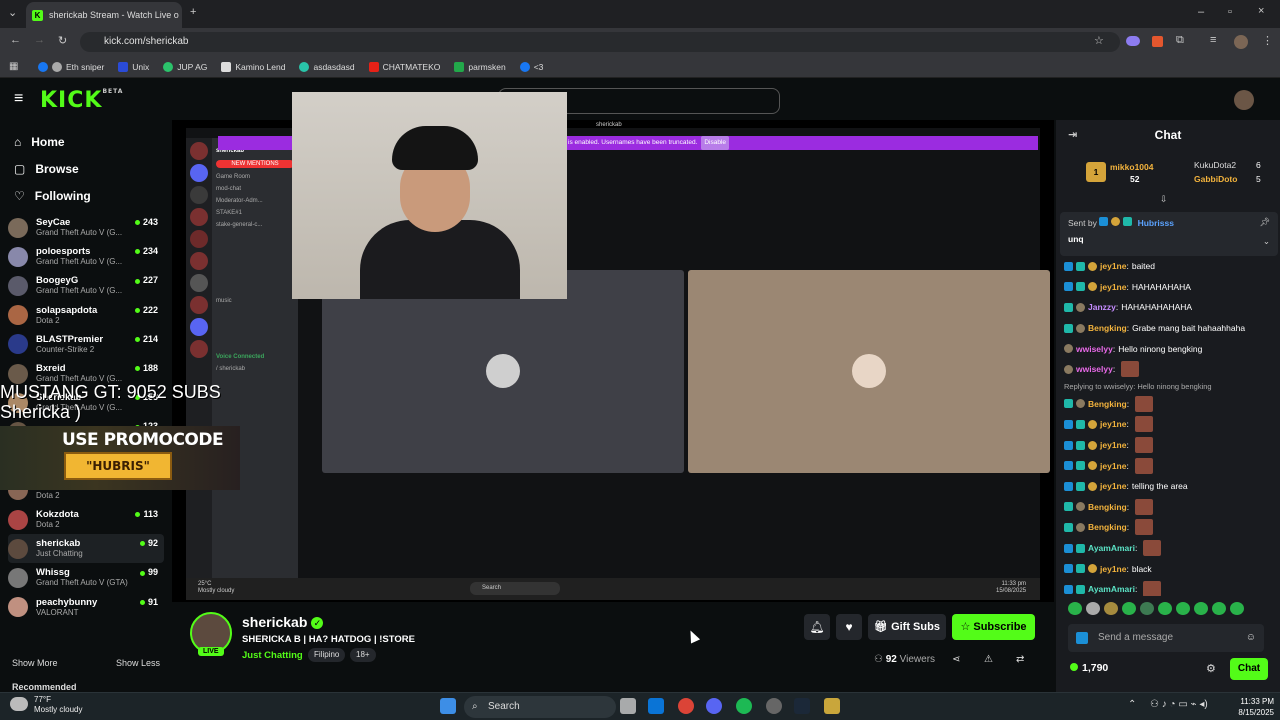  Describe the element at coordinates (81, 100) in the screenshot. I see `kick-logo: KICKBETA` at that location.